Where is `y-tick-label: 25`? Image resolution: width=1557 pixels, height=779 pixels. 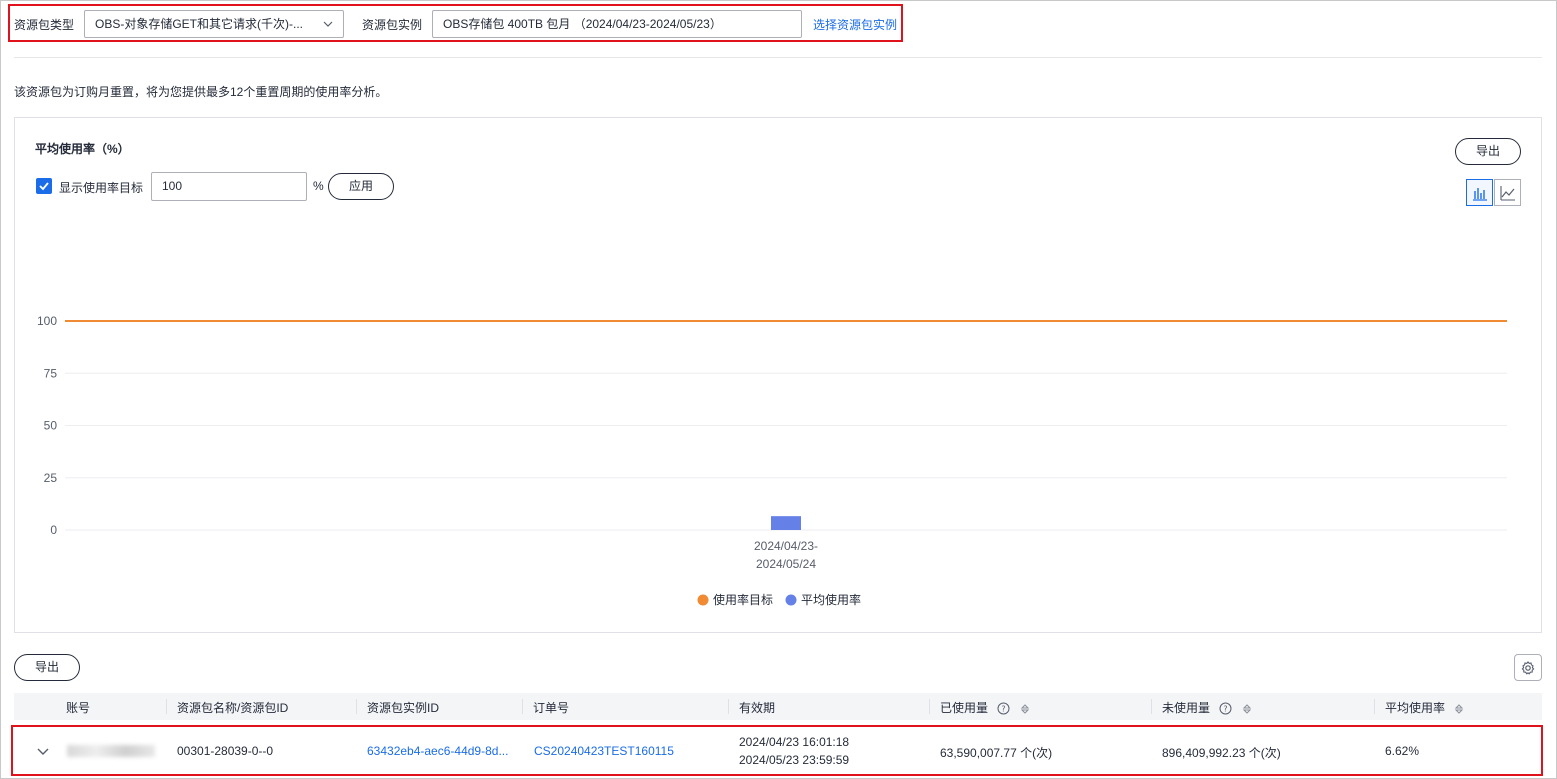
y-tick-label: 25 is located at coordinates (51, 478).